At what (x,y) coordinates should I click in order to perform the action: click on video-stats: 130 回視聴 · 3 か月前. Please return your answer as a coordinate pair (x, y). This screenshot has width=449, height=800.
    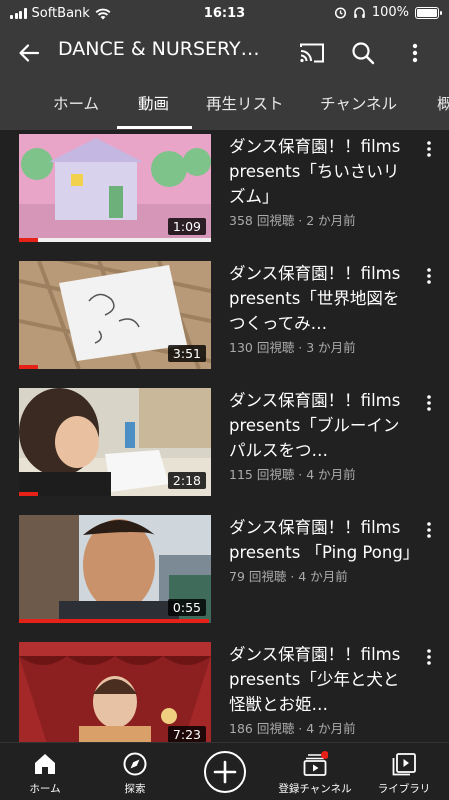
    Looking at the image, I should click on (292, 347).